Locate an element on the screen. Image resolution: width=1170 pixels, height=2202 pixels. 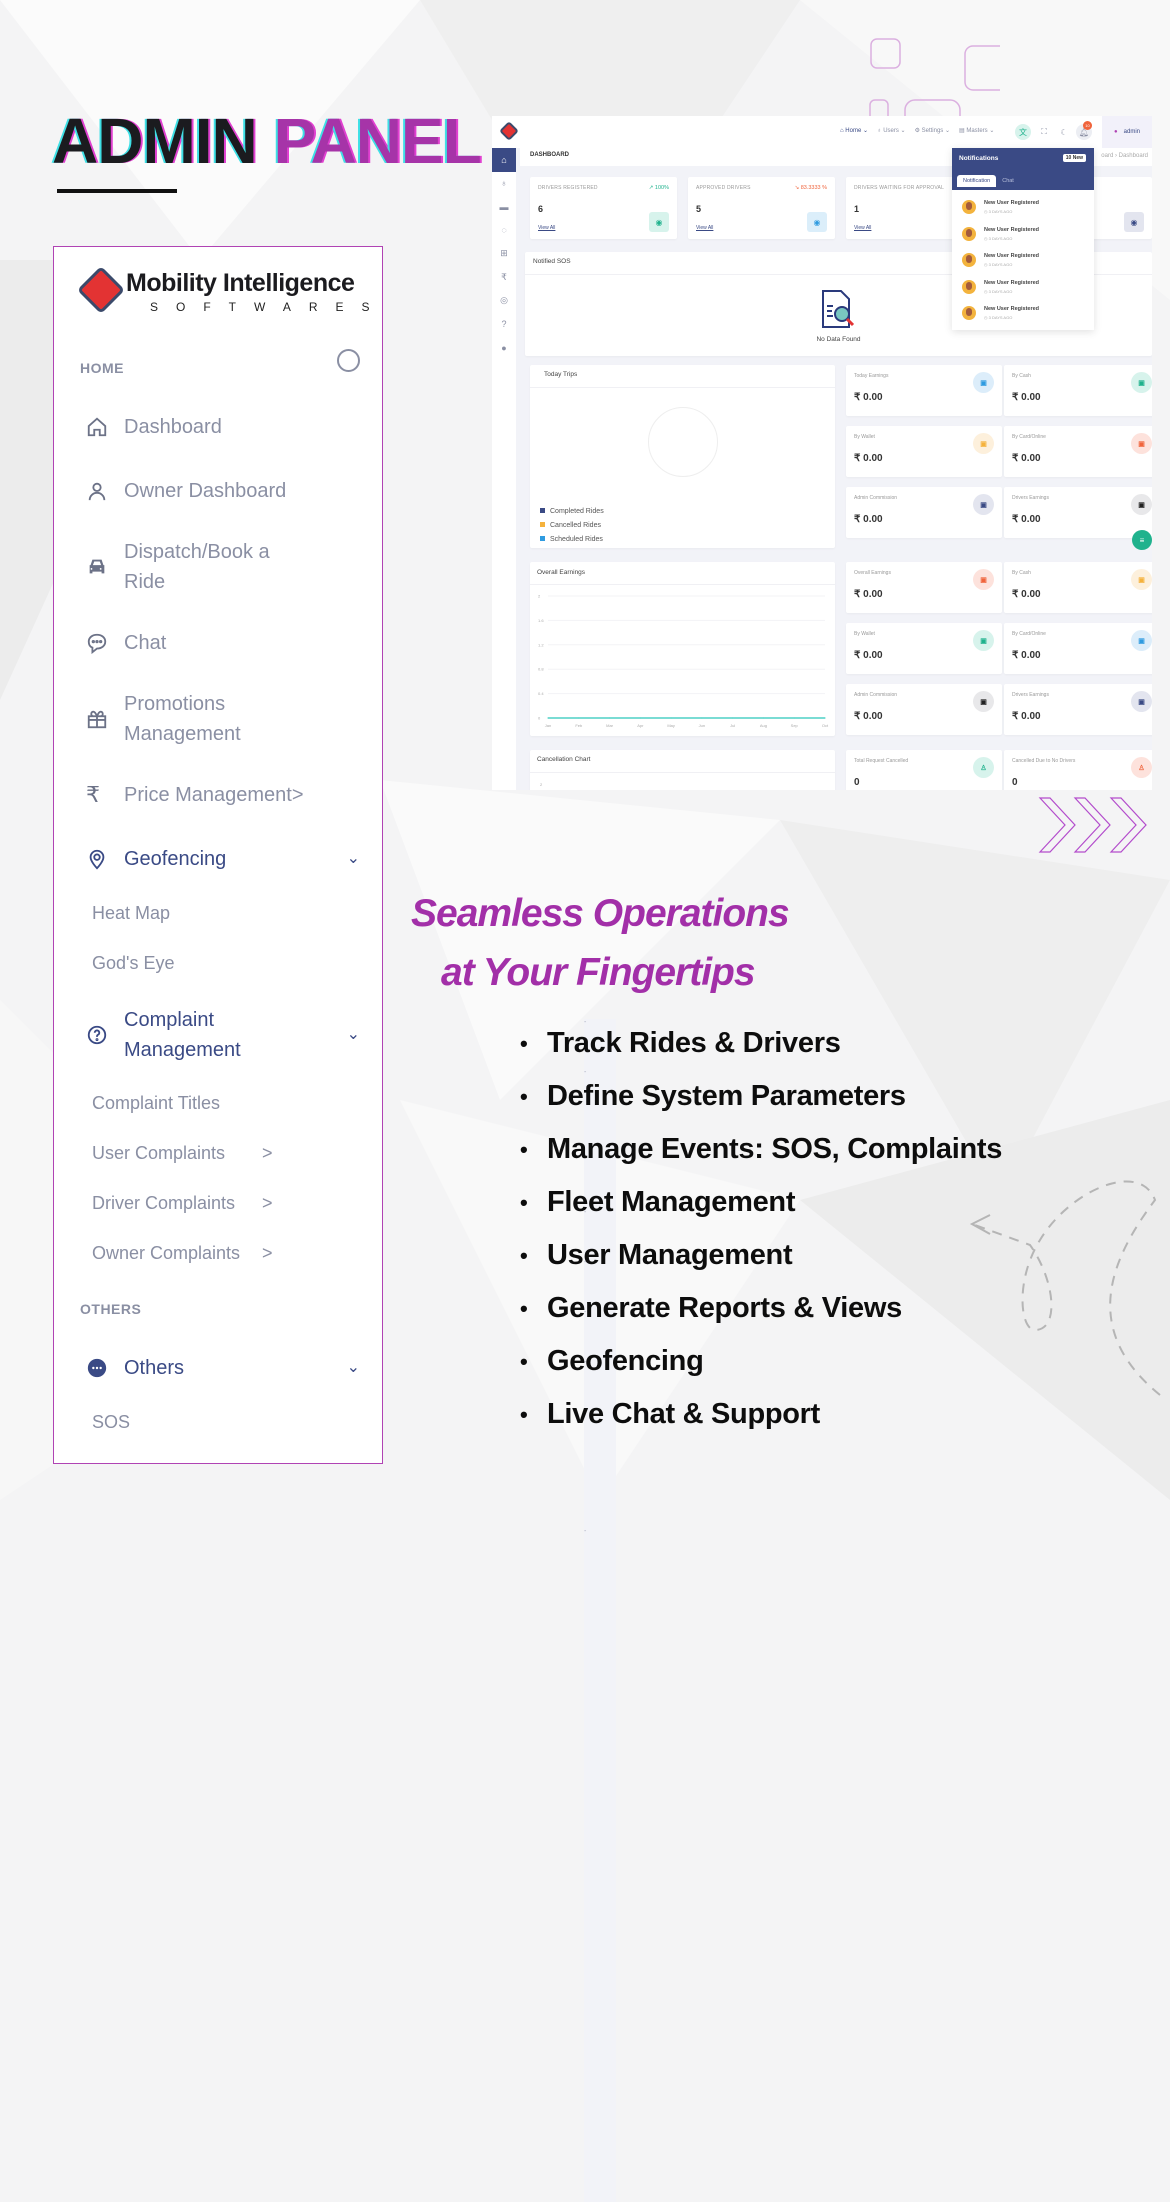
user-icon: ♙ is located at coordinates (1141, 767).